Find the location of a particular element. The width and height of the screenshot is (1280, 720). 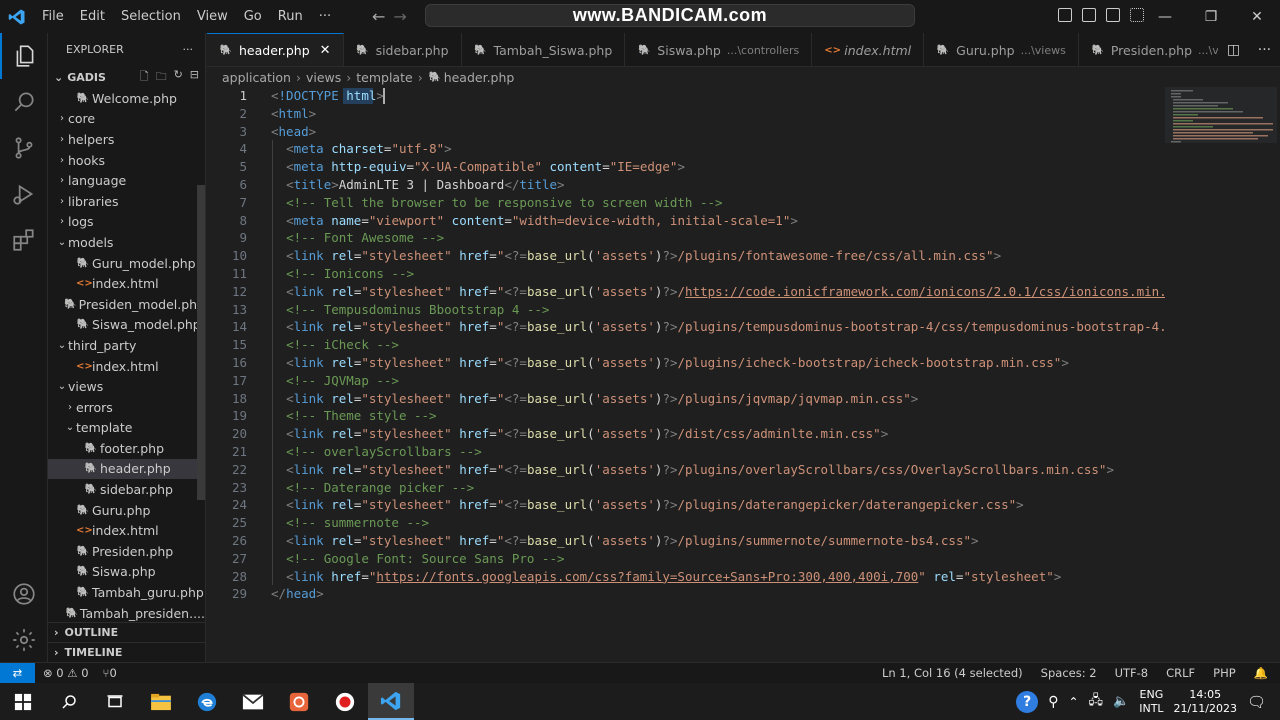

help-icon: ? is located at coordinates (1027, 701).